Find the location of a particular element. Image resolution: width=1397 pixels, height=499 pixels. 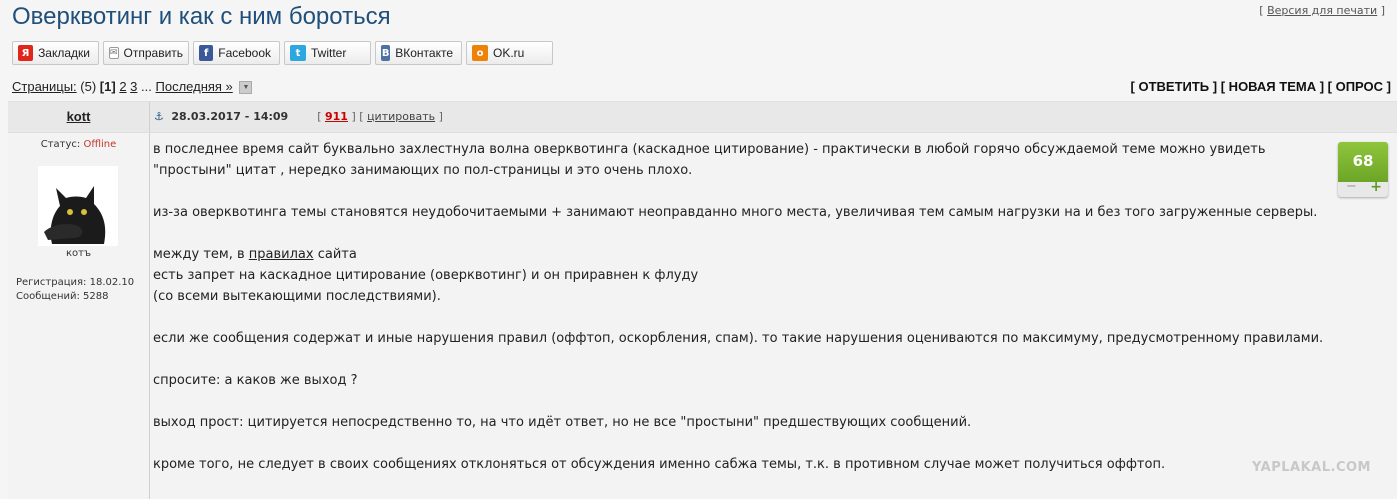

post-paragraph: спросите: а каков же выход ? is located at coordinates (255, 380).